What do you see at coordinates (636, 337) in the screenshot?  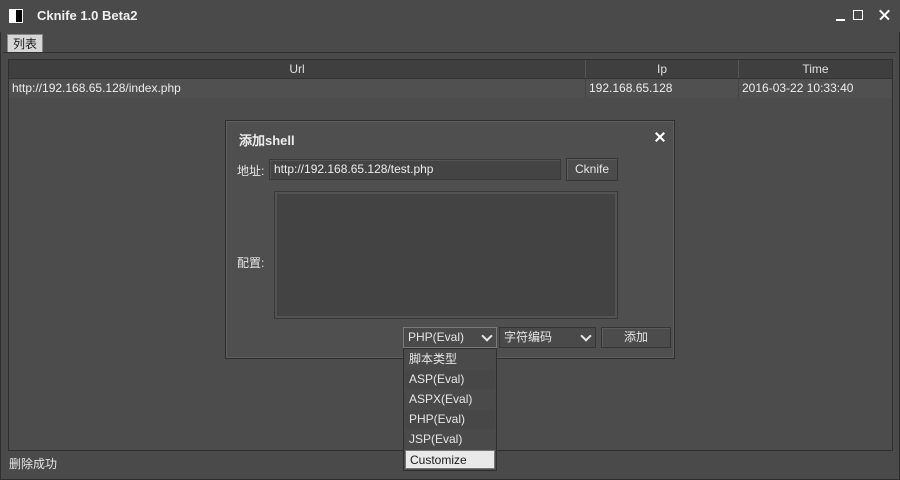 I see `add-button: 添加` at bounding box center [636, 337].